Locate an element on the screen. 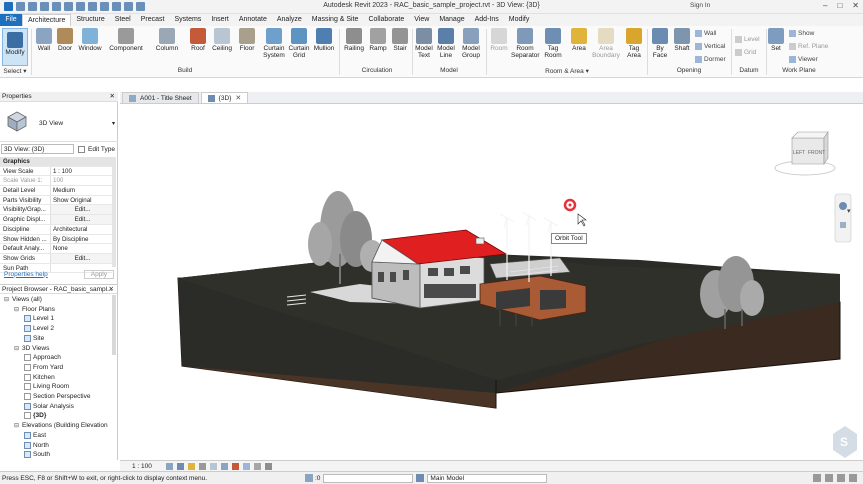  ceiling-button: Ceiling is located at coordinates (222, 40).